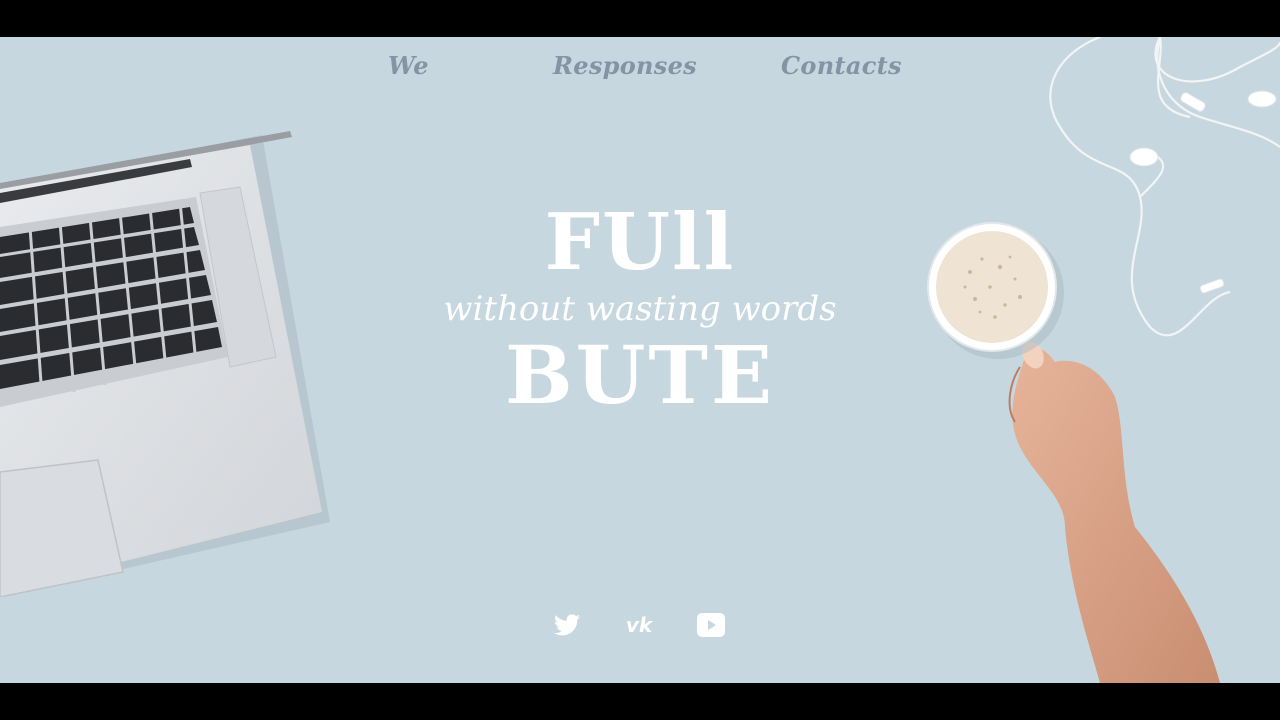 This screenshot has width=1280, height=720. I want to click on vk-icon: vk, so click(639, 625).